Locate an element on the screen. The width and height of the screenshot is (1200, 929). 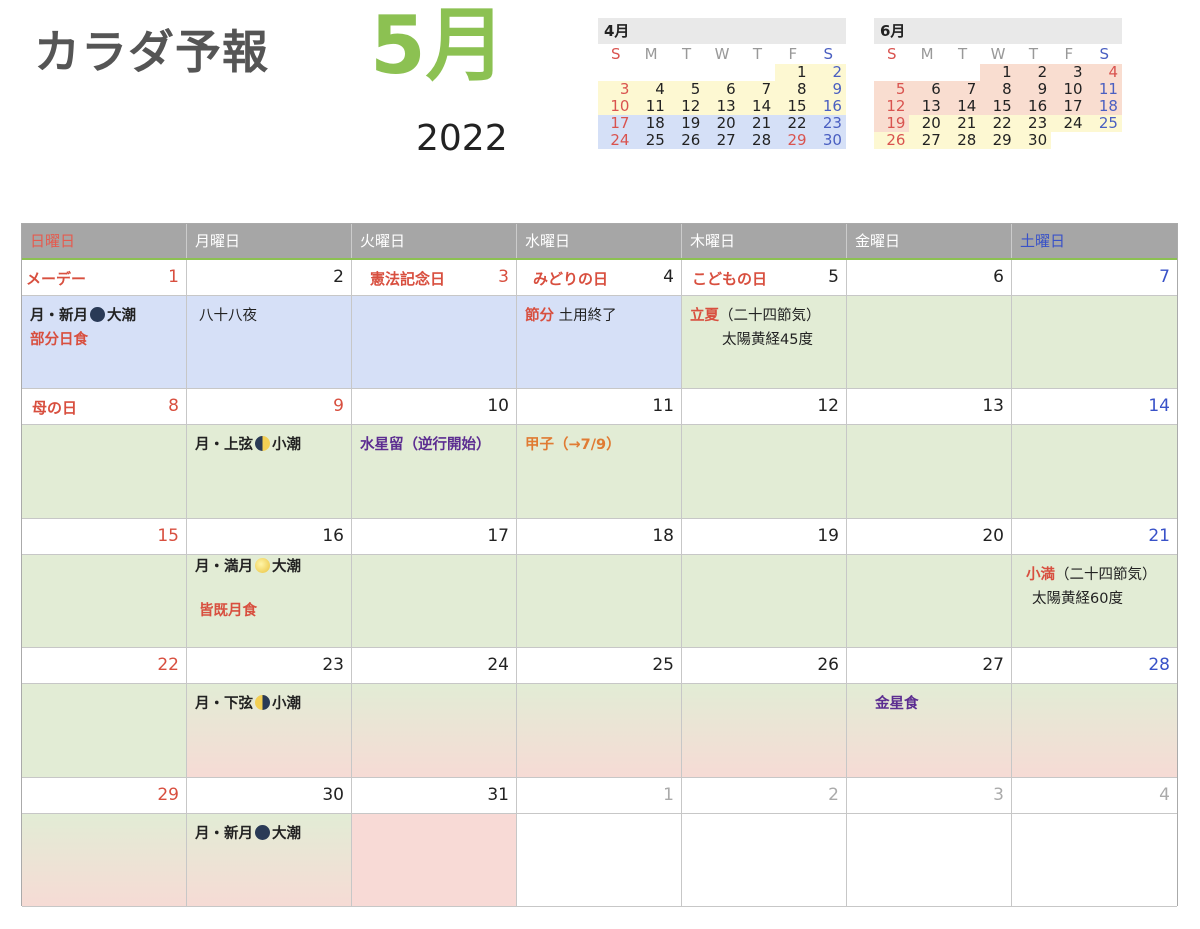
event-cell: 月・新月 大潮 is located at coordinates (269, 860).